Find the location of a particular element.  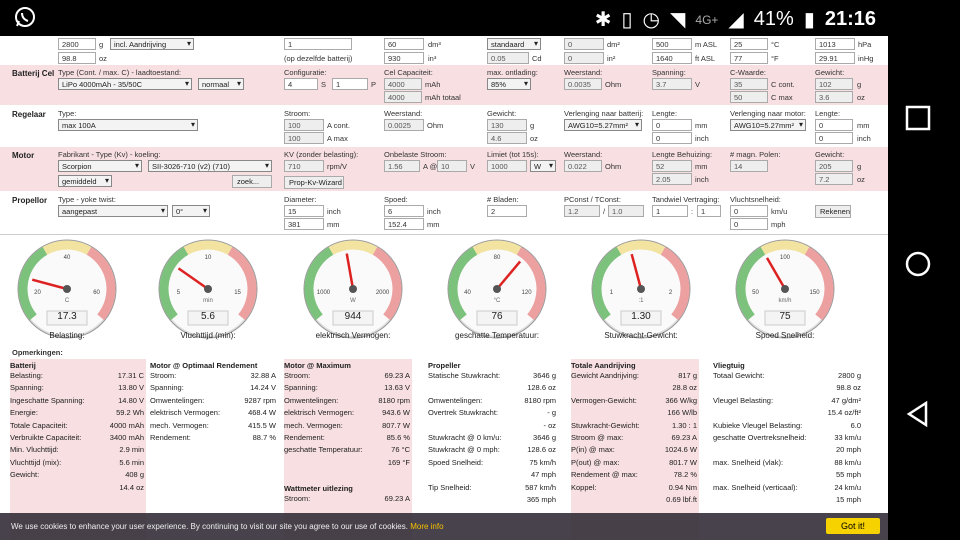

whatsapp-icon is located at coordinates (25, 19).